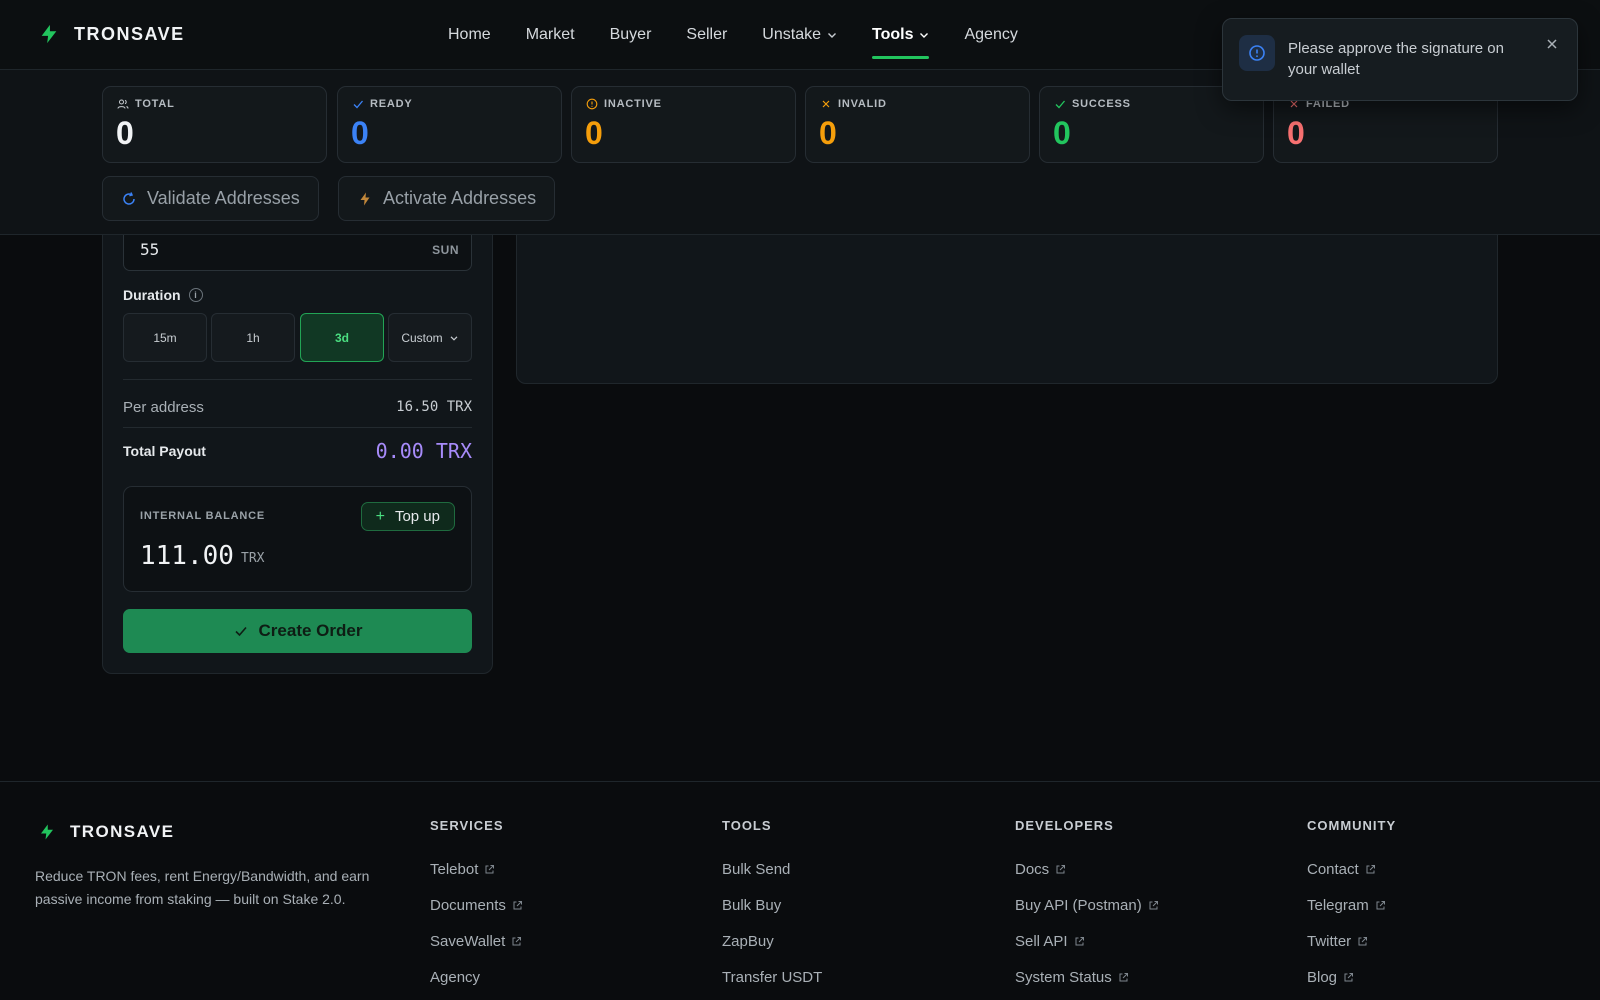 This screenshot has width=1600, height=1000. What do you see at coordinates (449, 124) in the screenshot?
I see `stat-ready: READY 0` at bounding box center [449, 124].